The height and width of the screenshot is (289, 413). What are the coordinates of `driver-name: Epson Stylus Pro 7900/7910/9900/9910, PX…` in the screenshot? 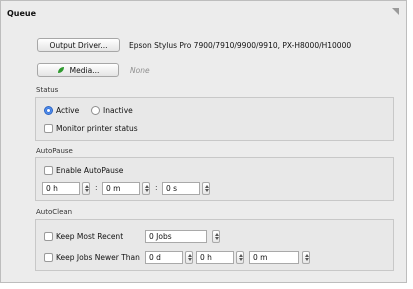 It's located at (240, 45).